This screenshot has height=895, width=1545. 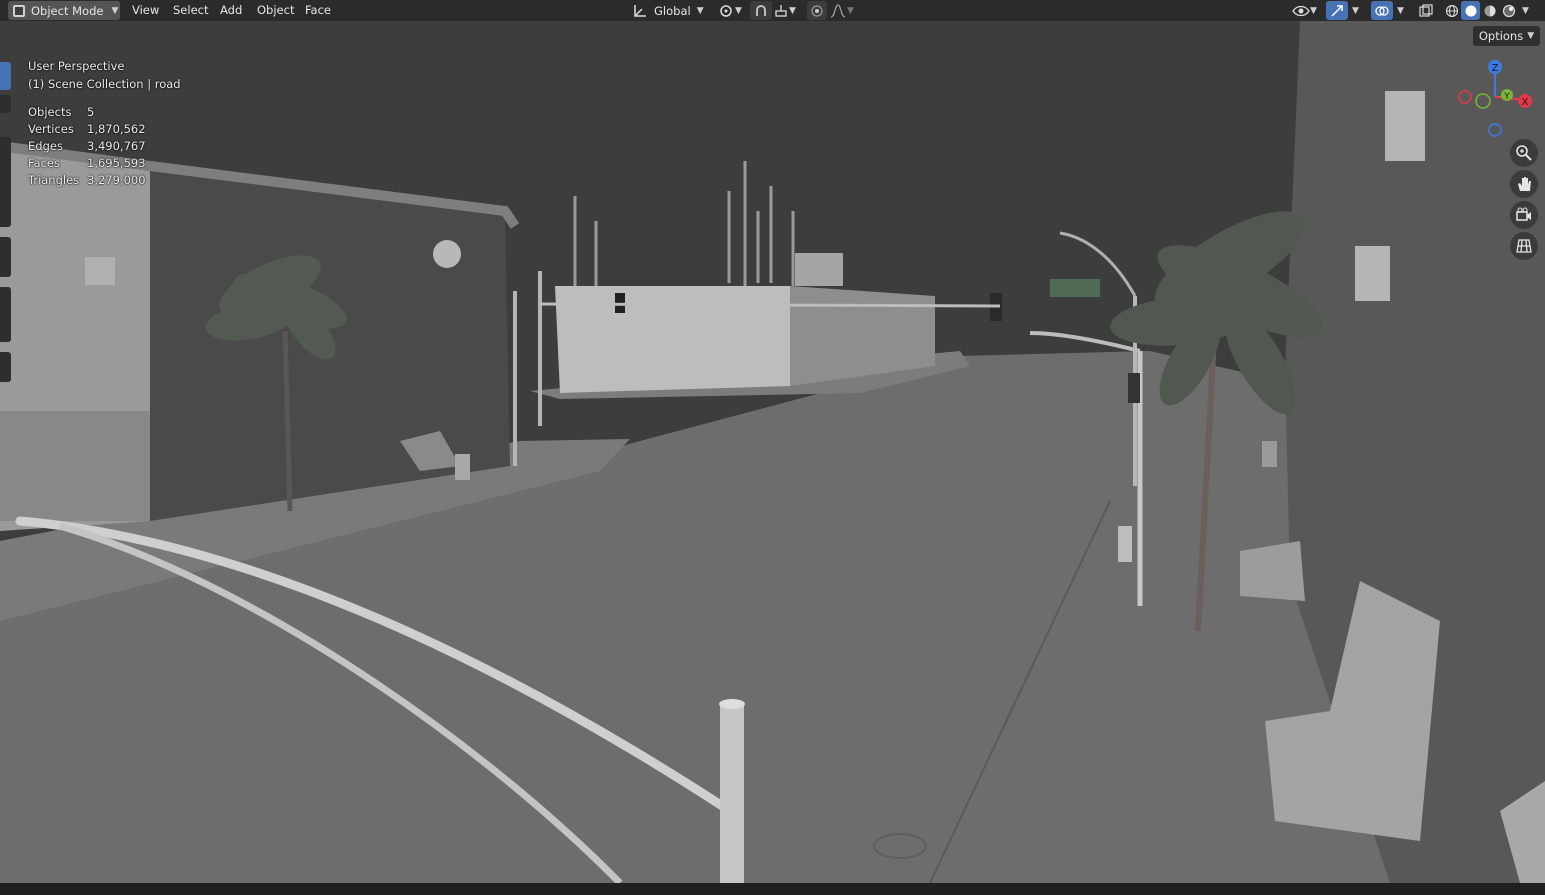 I want to click on snap-icon, so click(x=761, y=10).